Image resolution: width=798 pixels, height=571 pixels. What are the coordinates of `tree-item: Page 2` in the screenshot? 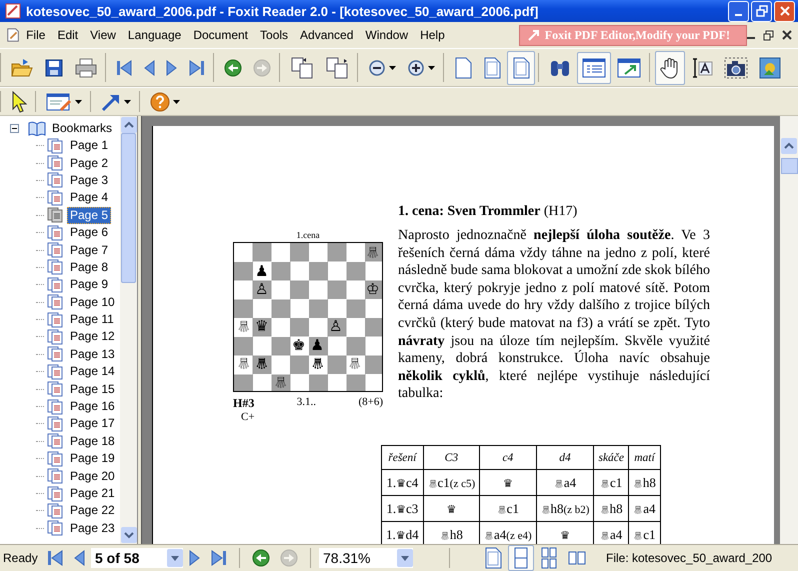 It's located at (89, 163).